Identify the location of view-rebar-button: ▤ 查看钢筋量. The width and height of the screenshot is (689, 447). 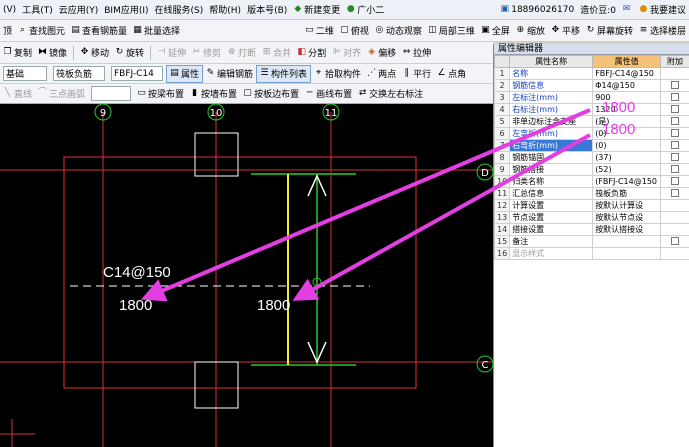
(99, 31).